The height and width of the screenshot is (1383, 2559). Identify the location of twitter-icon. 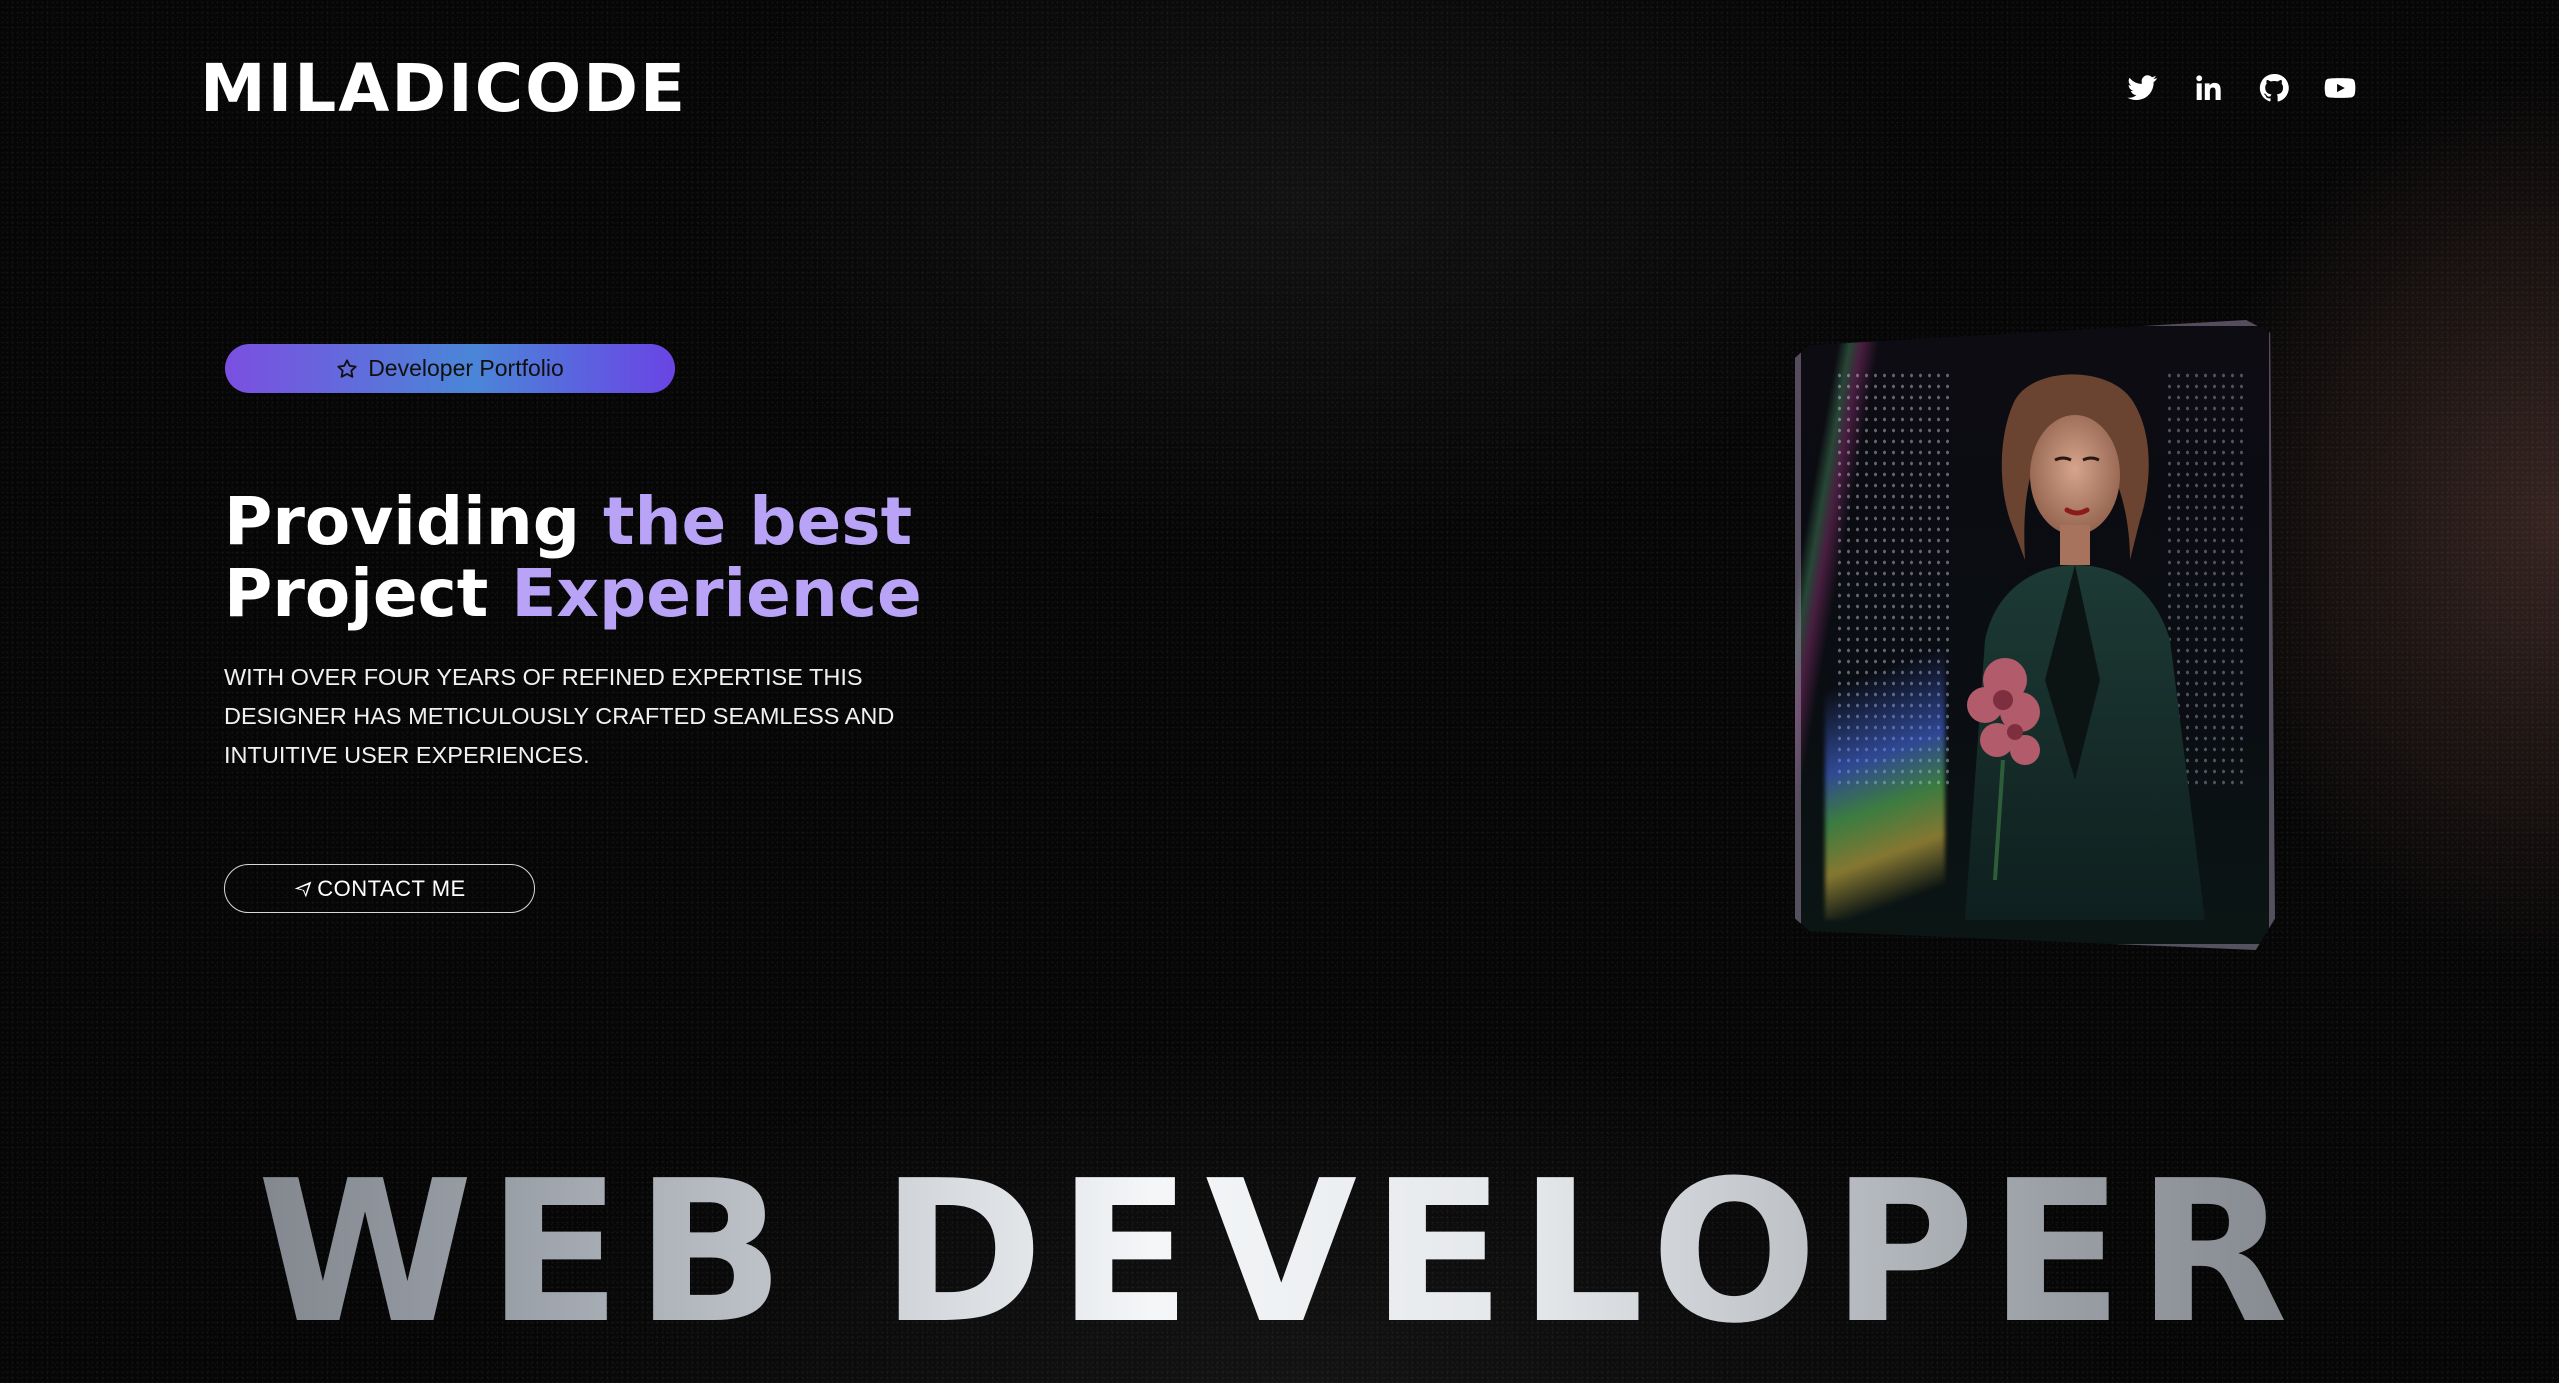
(2142, 88).